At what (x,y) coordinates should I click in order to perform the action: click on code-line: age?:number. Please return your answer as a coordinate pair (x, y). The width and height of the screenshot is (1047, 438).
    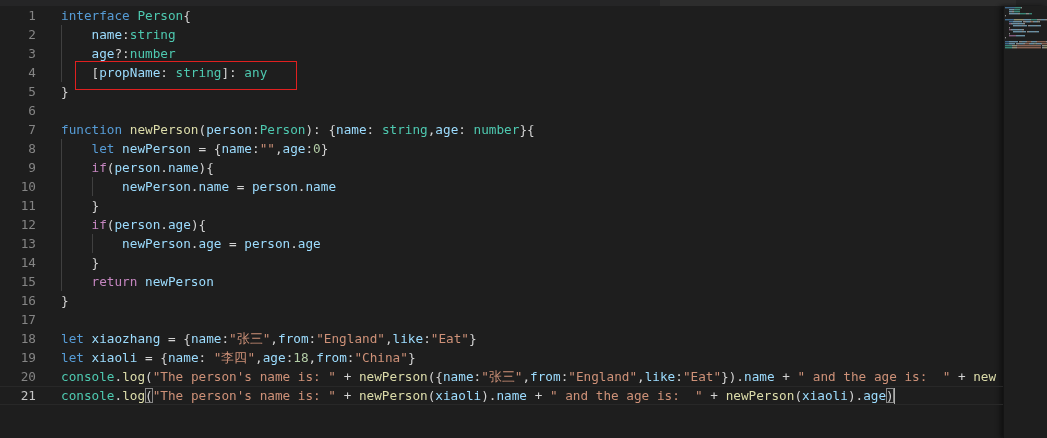
    Looking at the image, I should click on (133, 54).